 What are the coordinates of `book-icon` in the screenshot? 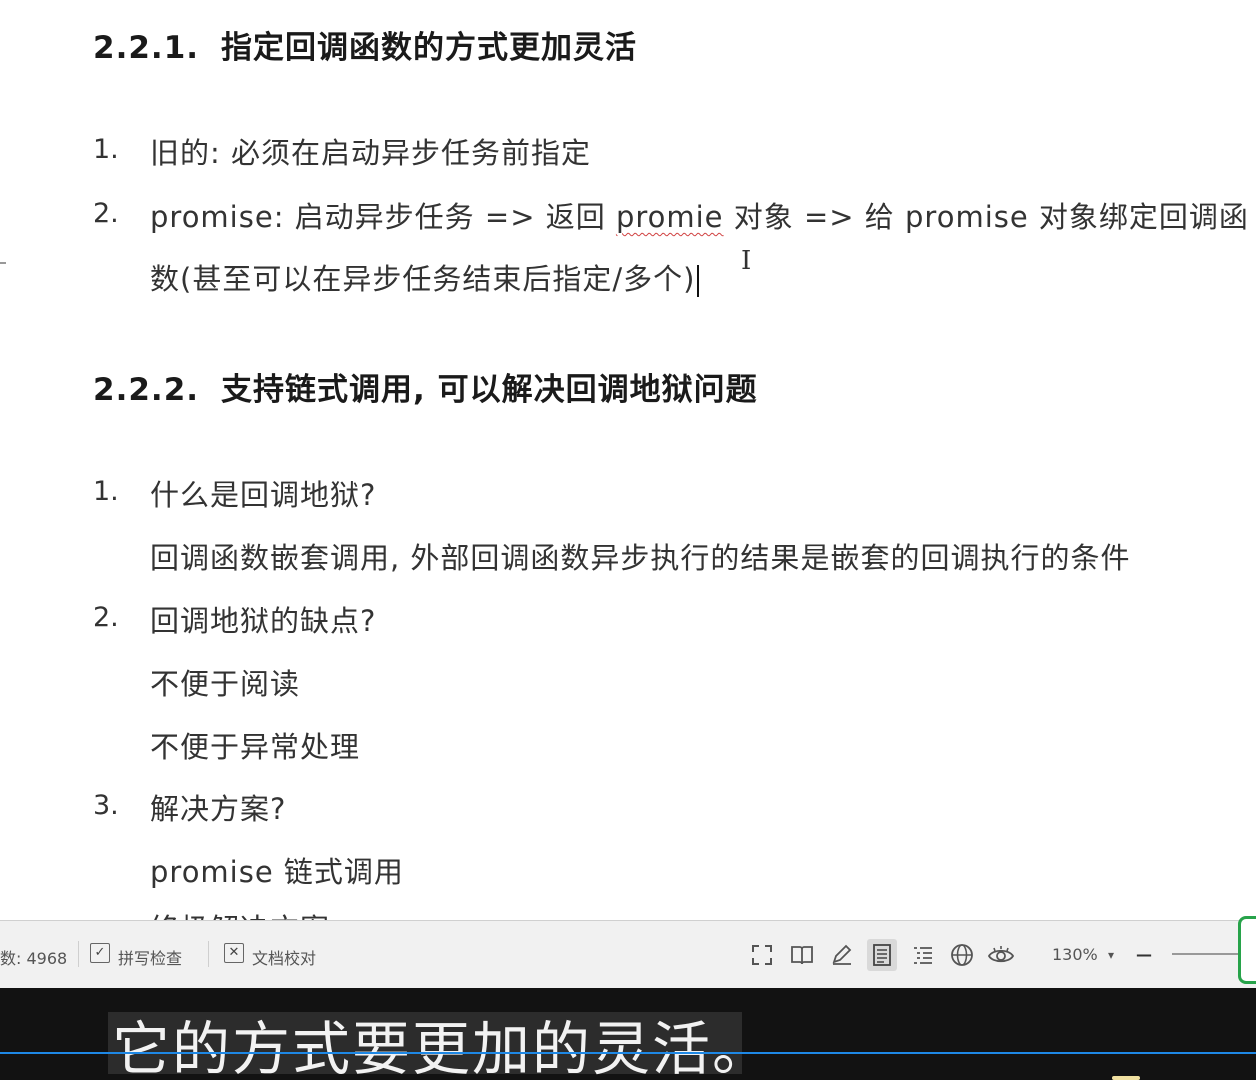 It's located at (802, 955).